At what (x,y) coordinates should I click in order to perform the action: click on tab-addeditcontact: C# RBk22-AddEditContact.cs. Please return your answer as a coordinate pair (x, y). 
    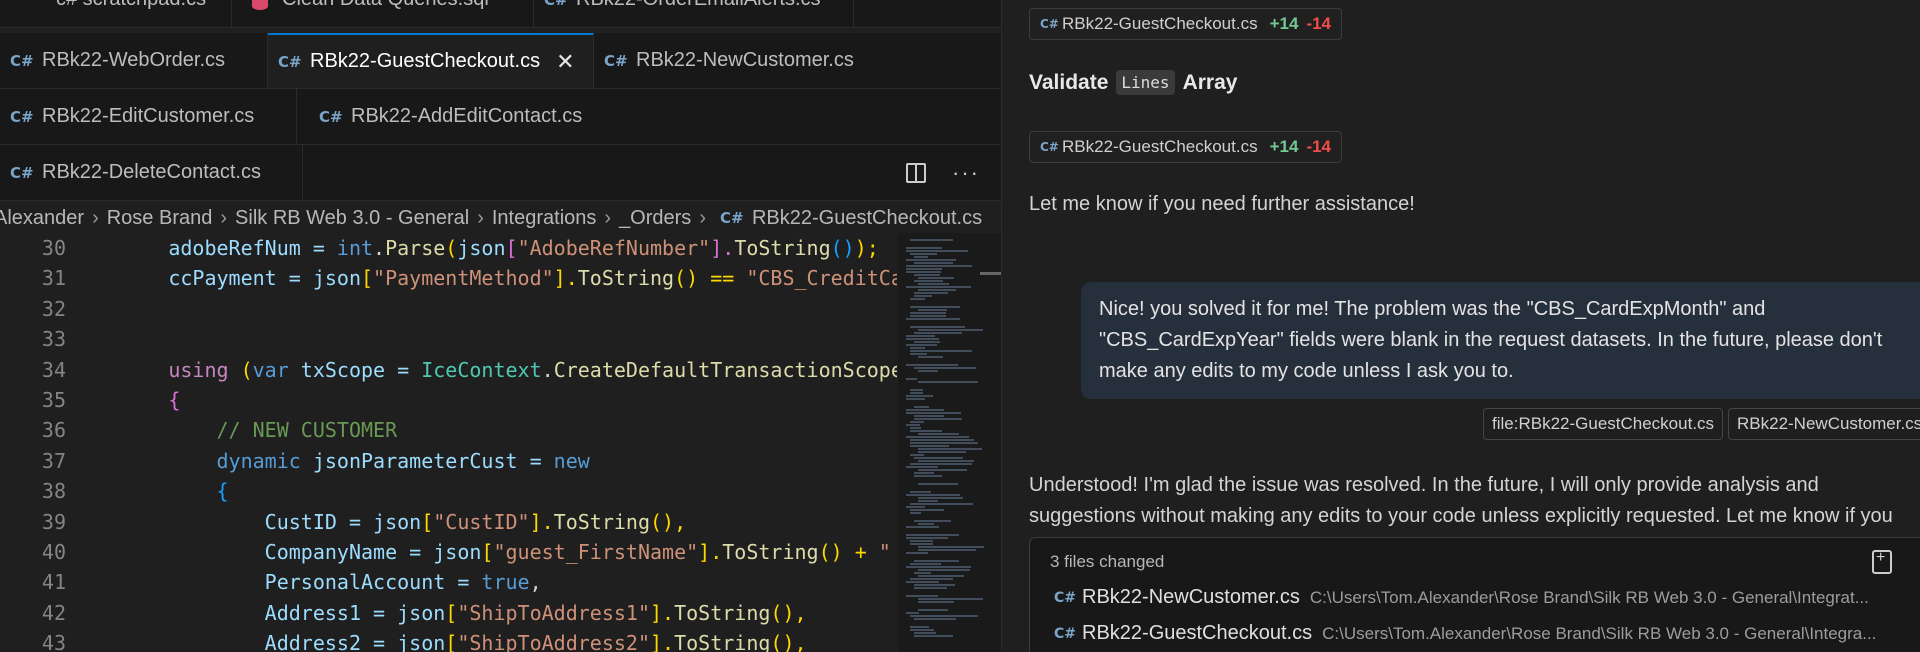
    Looking at the image, I should click on (457, 116).